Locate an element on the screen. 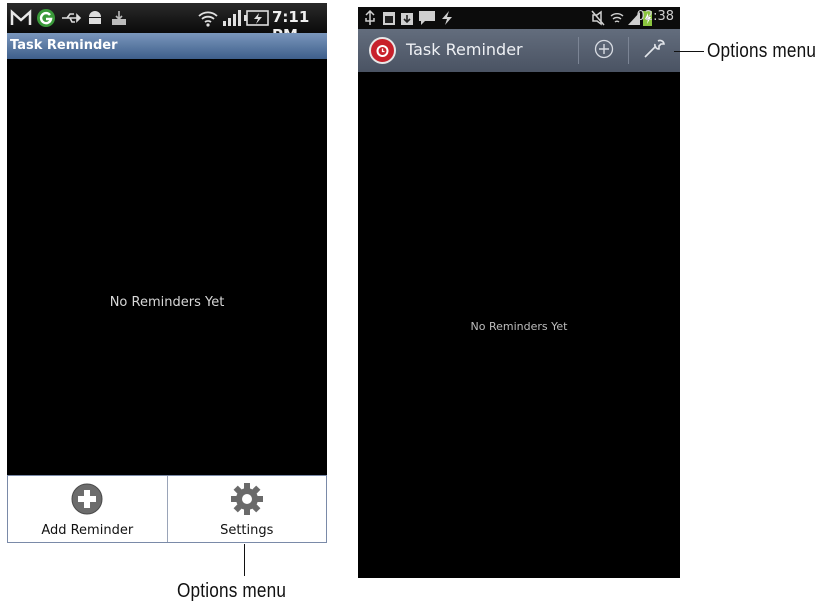 The width and height of the screenshot is (839, 603). android-icon is located at coordinates (95, 18).